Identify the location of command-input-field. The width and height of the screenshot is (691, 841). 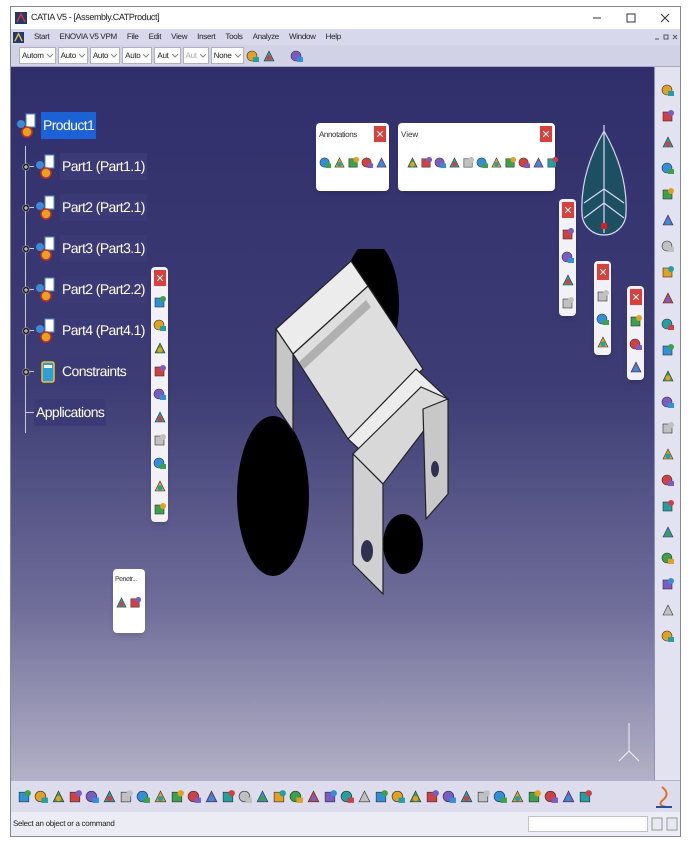
(588, 824).